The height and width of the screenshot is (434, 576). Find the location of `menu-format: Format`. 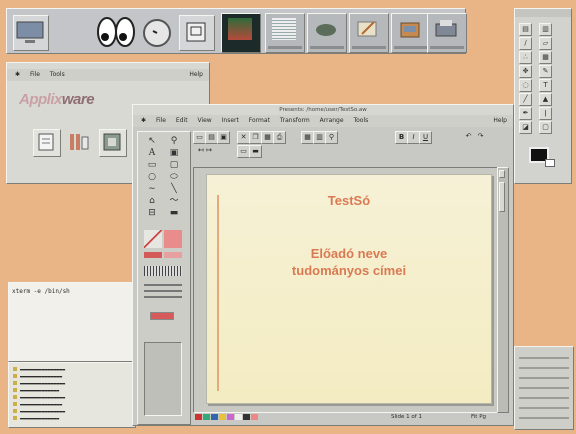

menu-format: Format is located at coordinates (259, 120).